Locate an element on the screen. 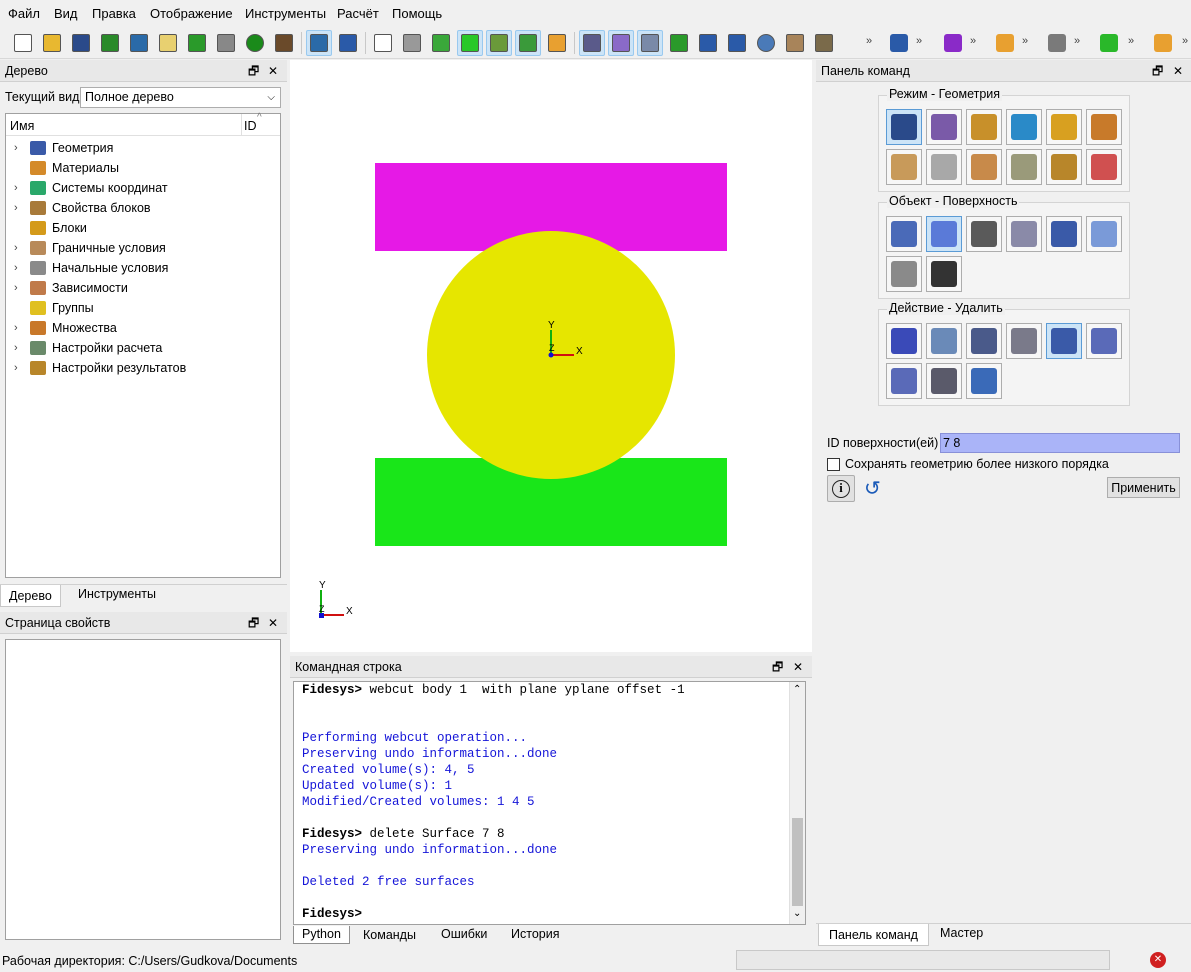 This screenshot has height=972, width=1191. reset-icon: ↺ is located at coordinates (876, 489).